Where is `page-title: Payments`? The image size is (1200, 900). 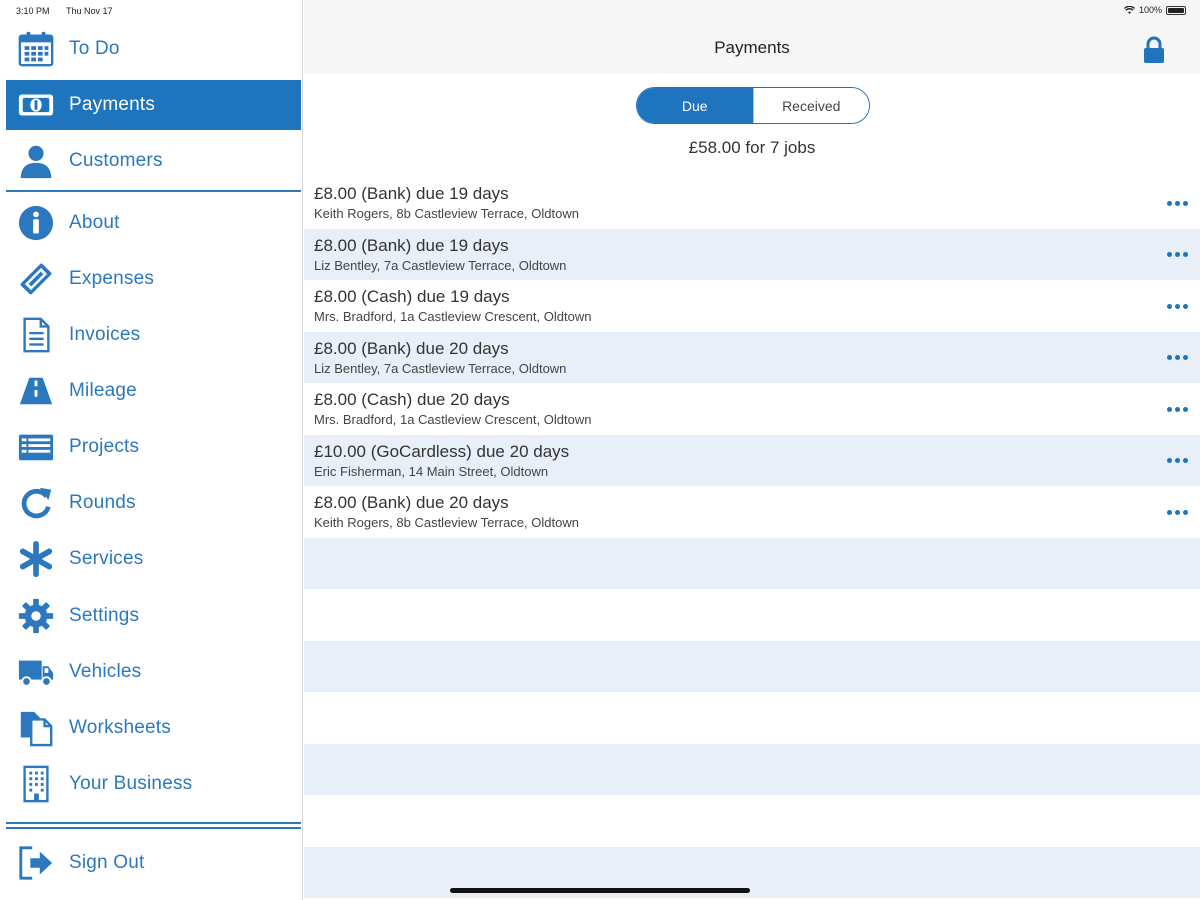 page-title: Payments is located at coordinates (752, 47).